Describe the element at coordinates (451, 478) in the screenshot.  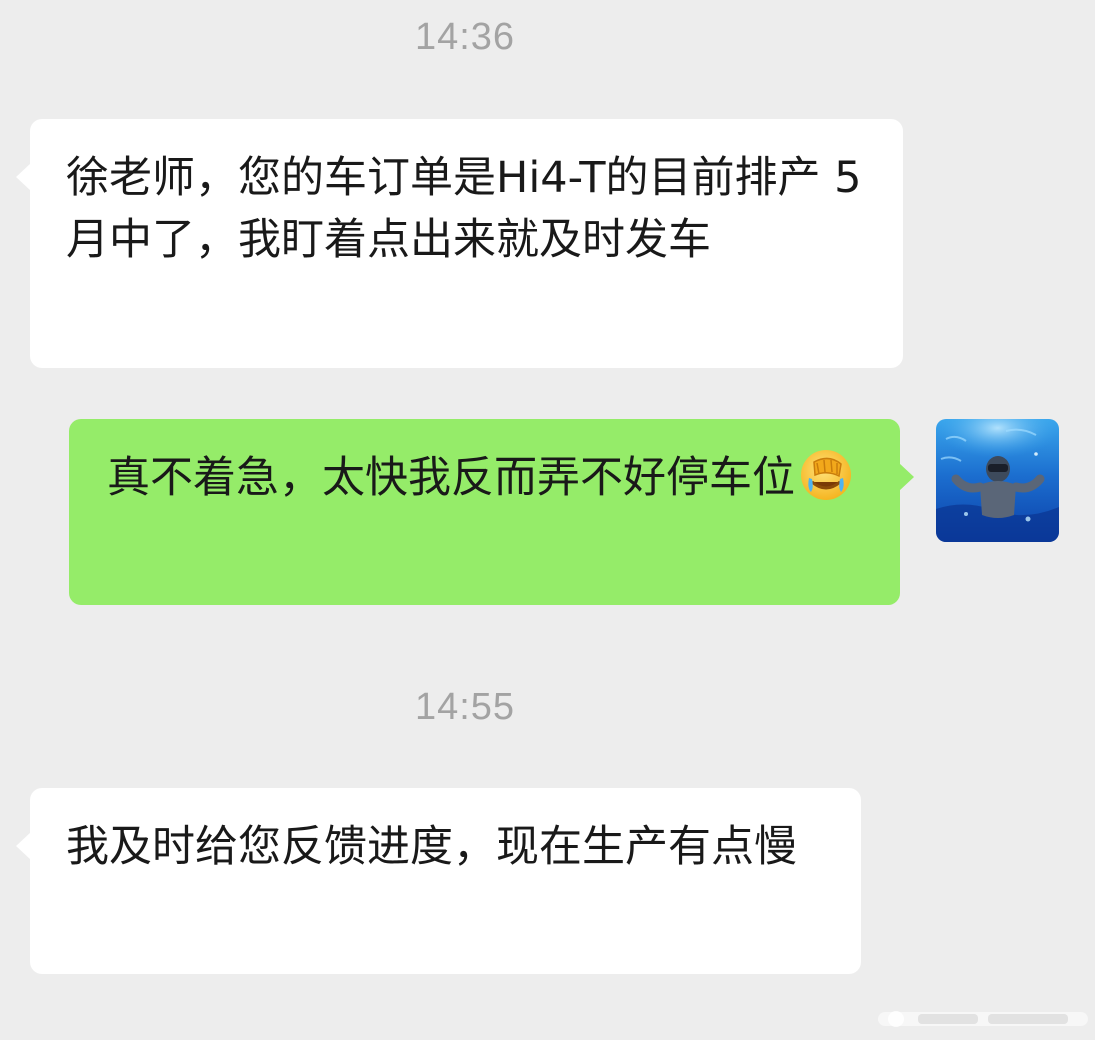
I see `message-text: 真不着急，太快我反而弄不好停车位` at that location.